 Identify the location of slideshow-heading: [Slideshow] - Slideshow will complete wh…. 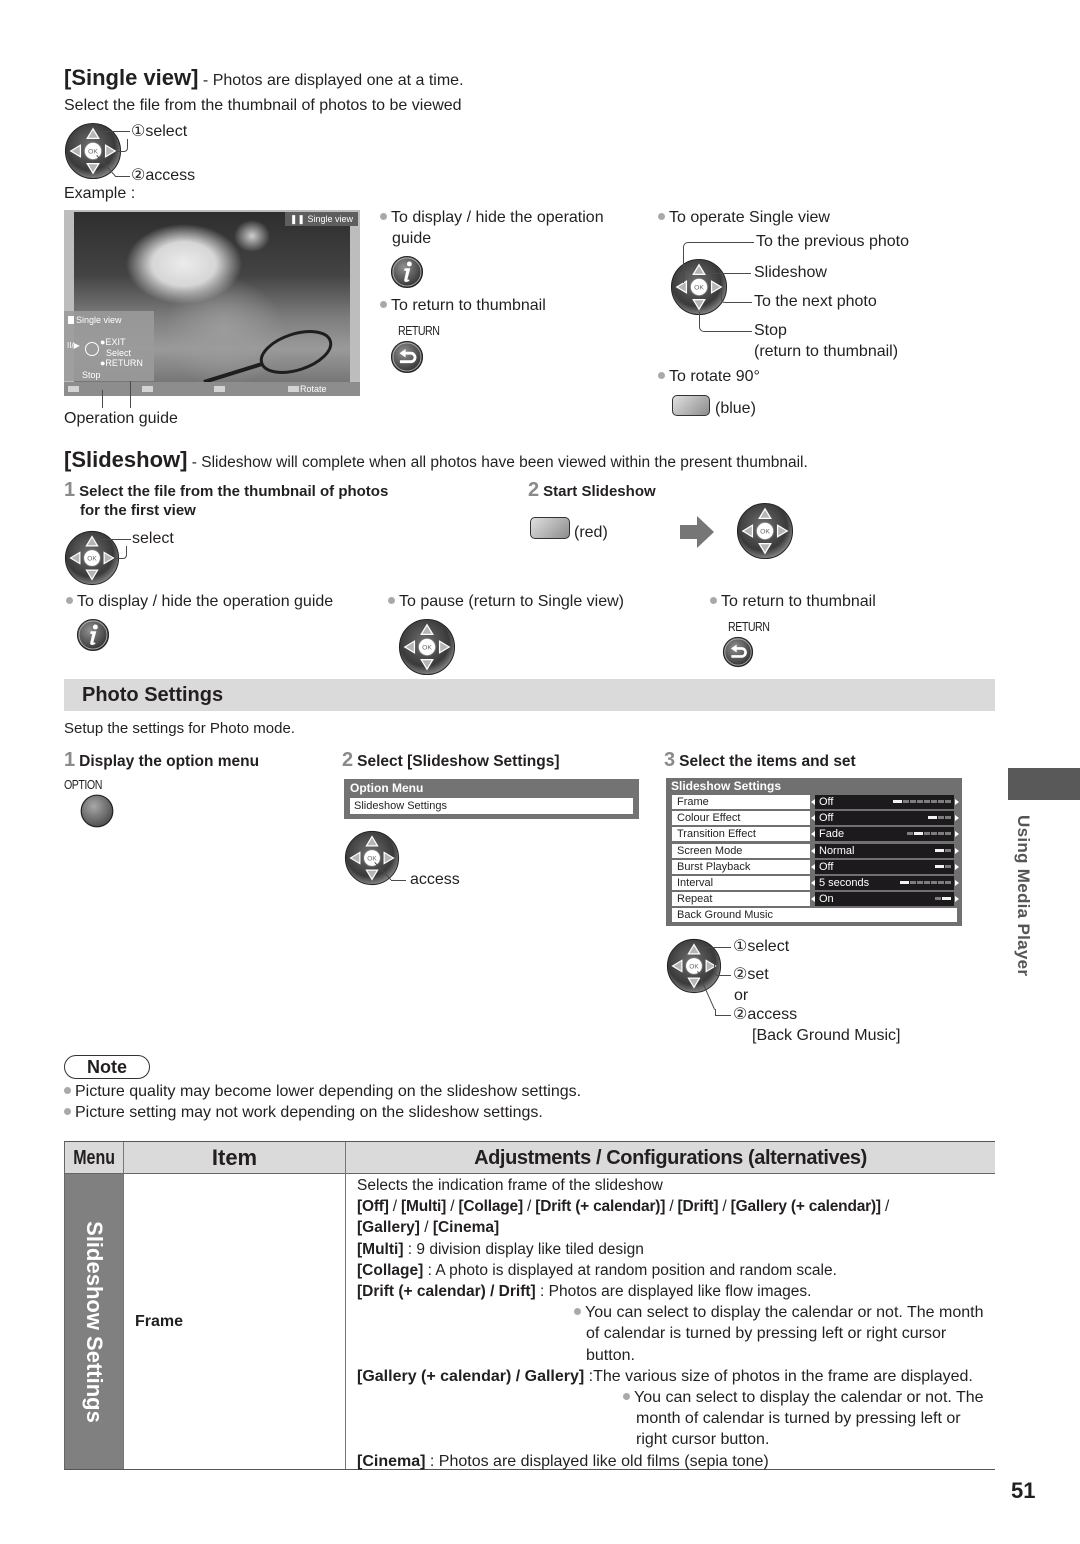
(436, 461).